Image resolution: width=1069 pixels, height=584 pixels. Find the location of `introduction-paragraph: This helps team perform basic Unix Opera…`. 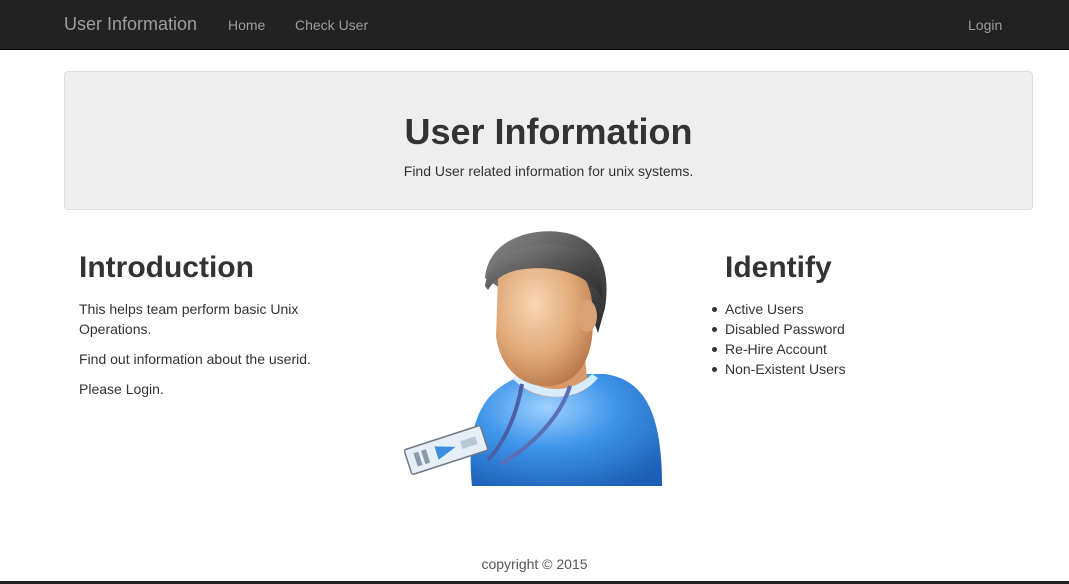

introduction-paragraph: This helps team perform basic Unix Opera… is located at coordinates (189, 319).